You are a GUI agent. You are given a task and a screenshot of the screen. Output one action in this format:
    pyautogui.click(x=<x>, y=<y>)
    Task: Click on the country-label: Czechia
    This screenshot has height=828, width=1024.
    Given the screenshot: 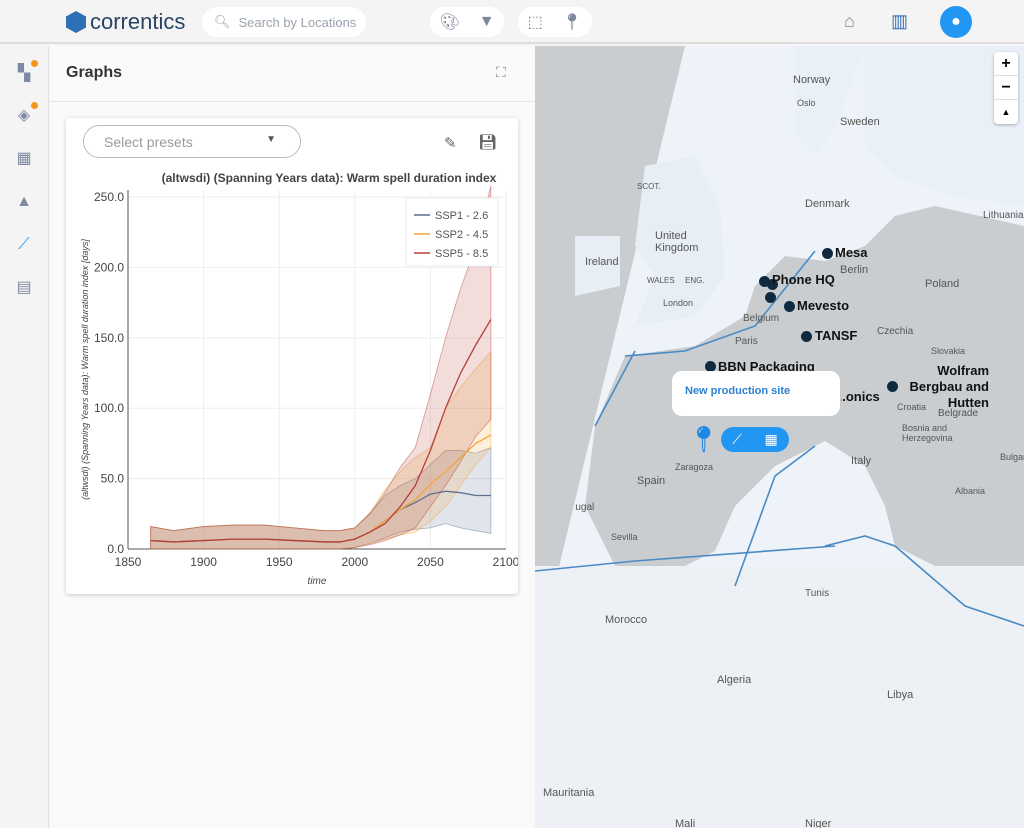 What is the action you would take?
    pyautogui.click(x=895, y=331)
    